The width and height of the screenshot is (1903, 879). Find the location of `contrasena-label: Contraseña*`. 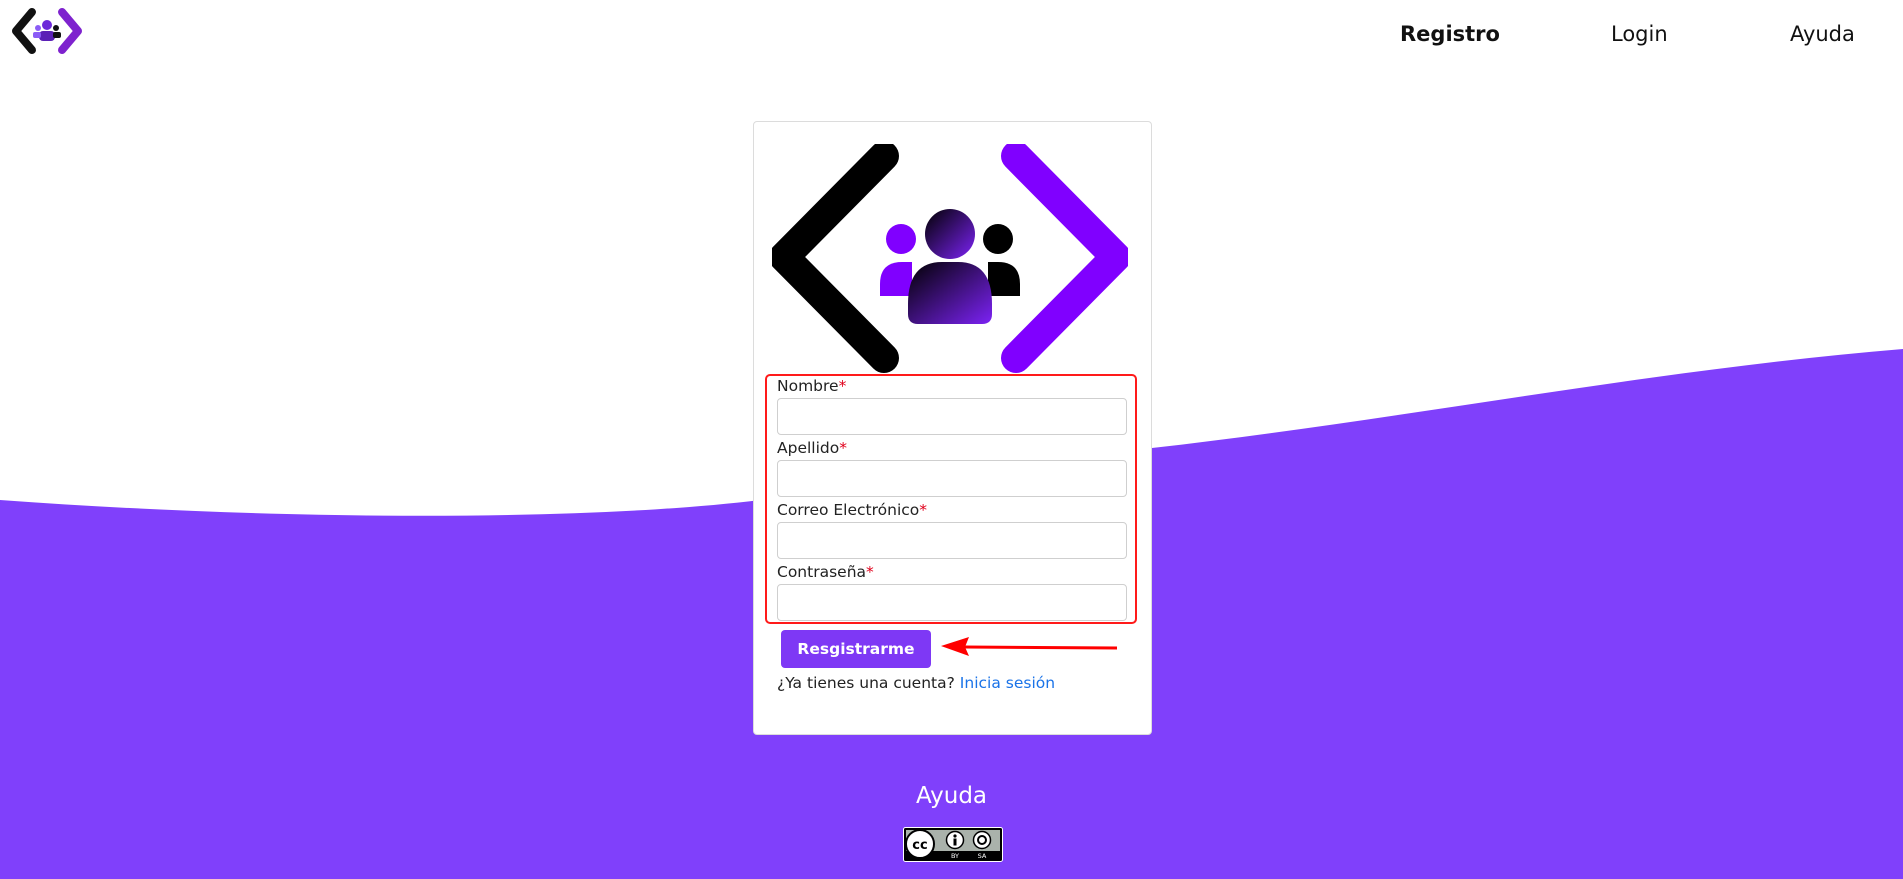

contrasena-label: Contraseña* is located at coordinates (825, 572).